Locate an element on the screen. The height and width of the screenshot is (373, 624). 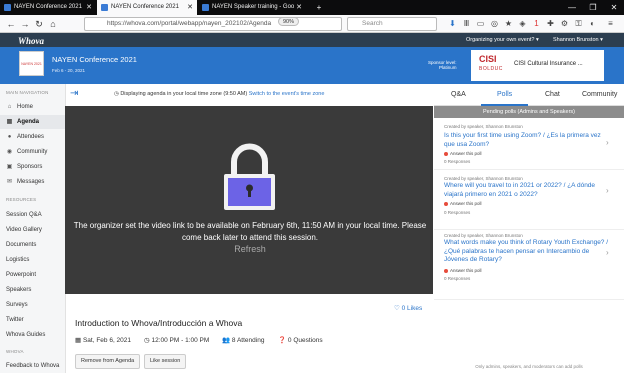
extension-icon: ★ is located at coordinates (508, 23).